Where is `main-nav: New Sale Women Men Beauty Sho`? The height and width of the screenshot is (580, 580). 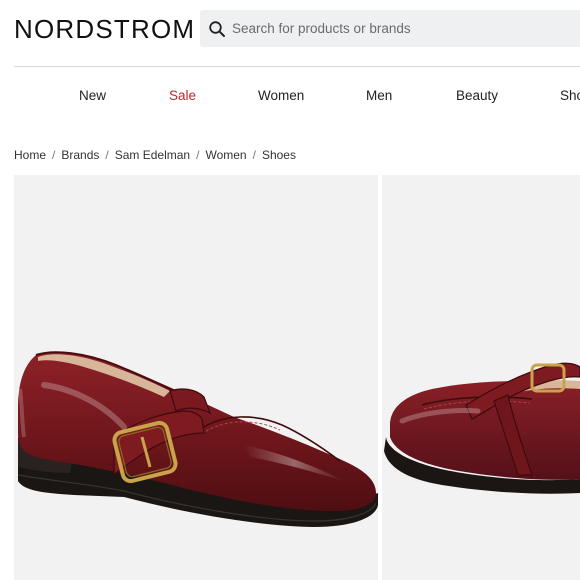
main-nav: New Sale Women Men Beauty Sho is located at coordinates (290, 96).